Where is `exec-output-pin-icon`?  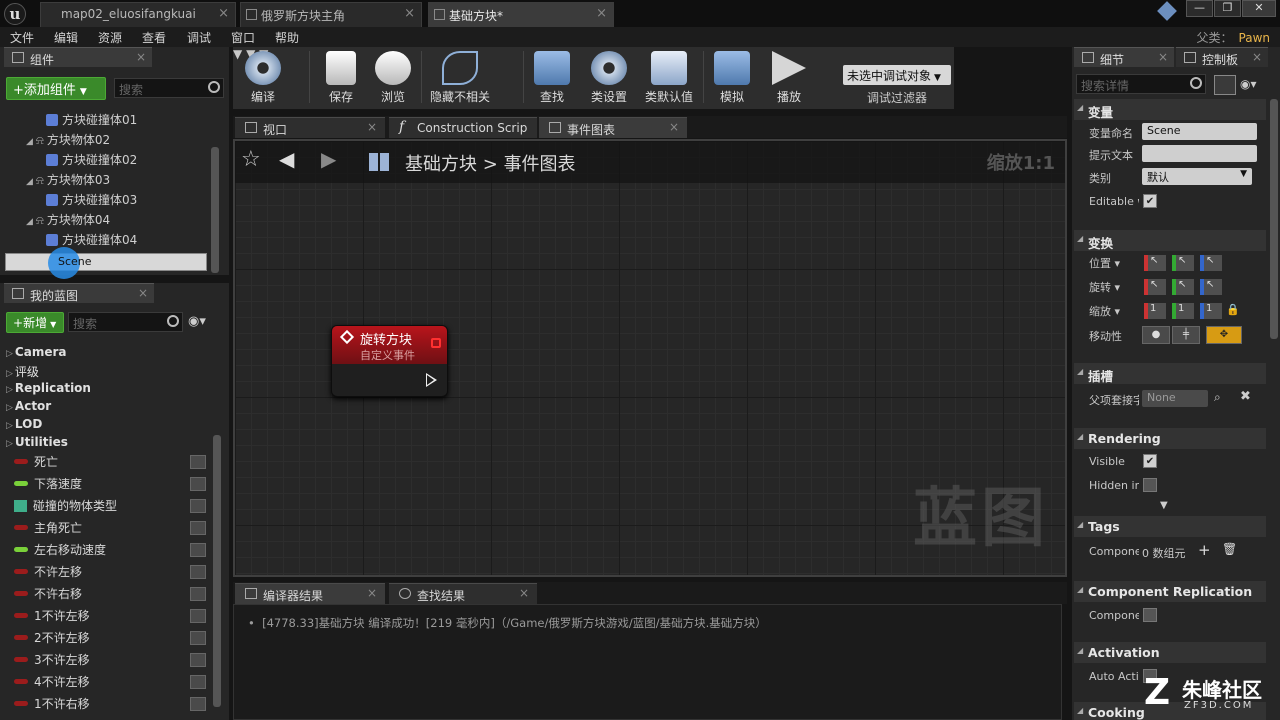
exec-output-pin-icon is located at coordinates (431, 380).